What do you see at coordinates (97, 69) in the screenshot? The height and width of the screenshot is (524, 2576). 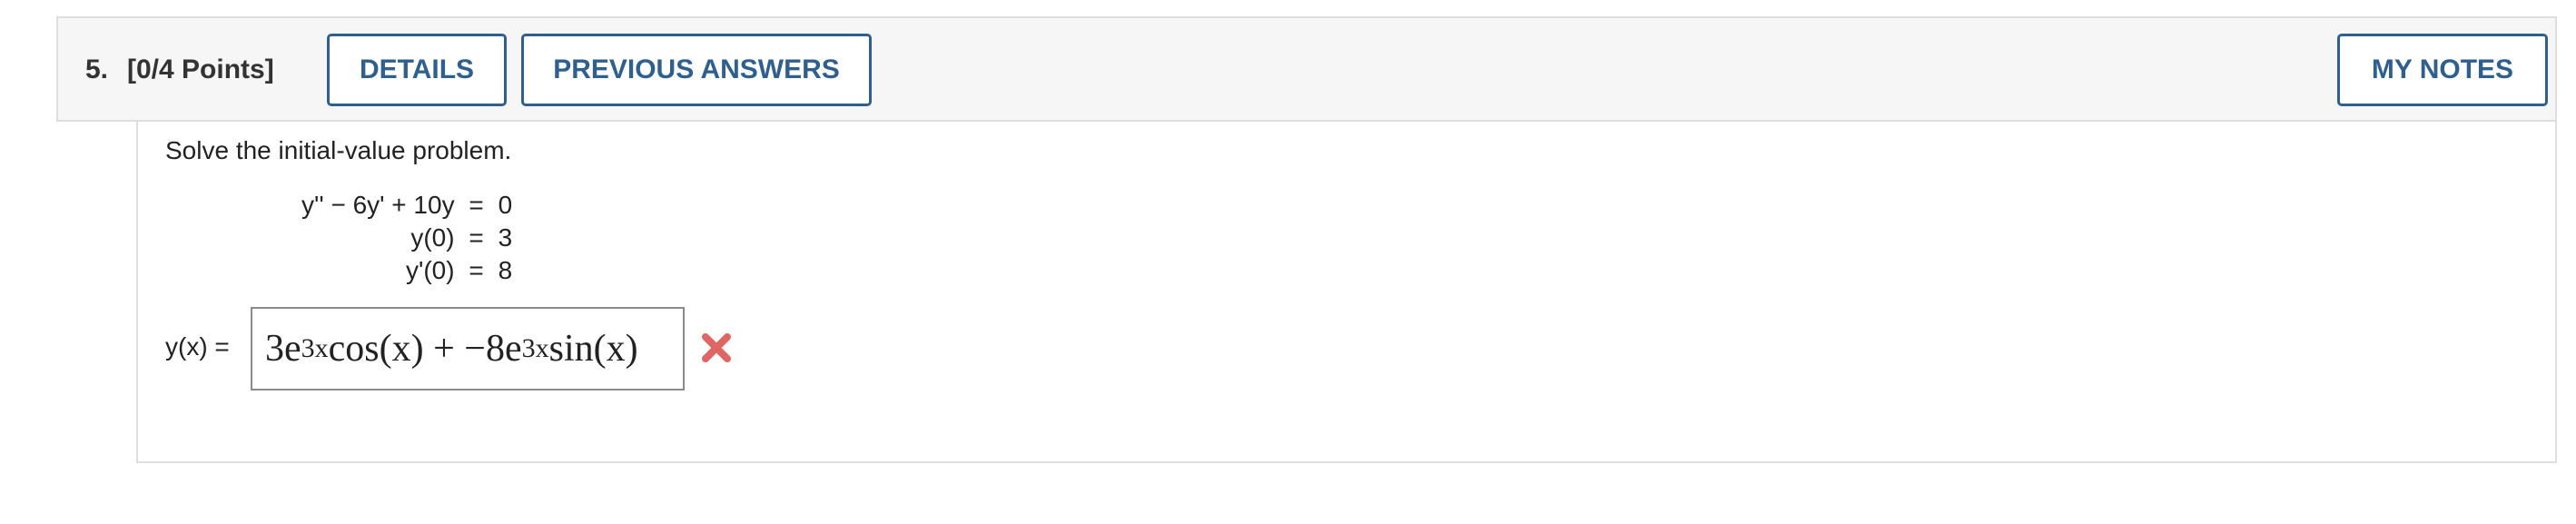 I see `question-number: 5.` at bounding box center [97, 69].